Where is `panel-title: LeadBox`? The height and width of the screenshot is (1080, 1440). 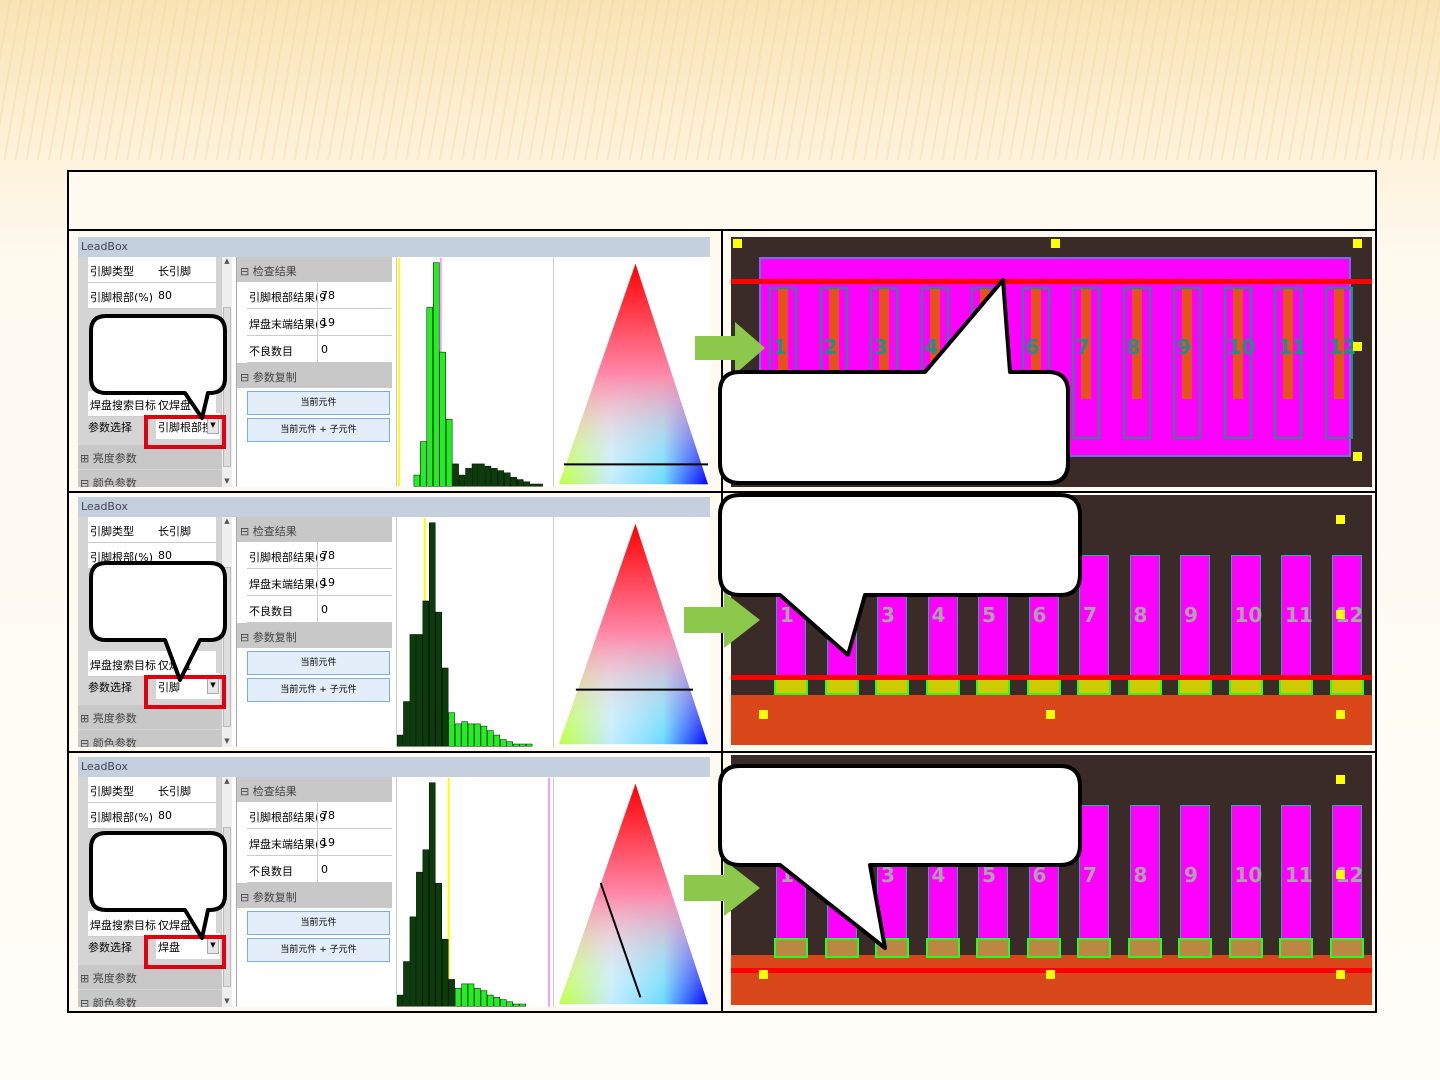
panel-title: LeadBox is located at coordinates (394, 767).